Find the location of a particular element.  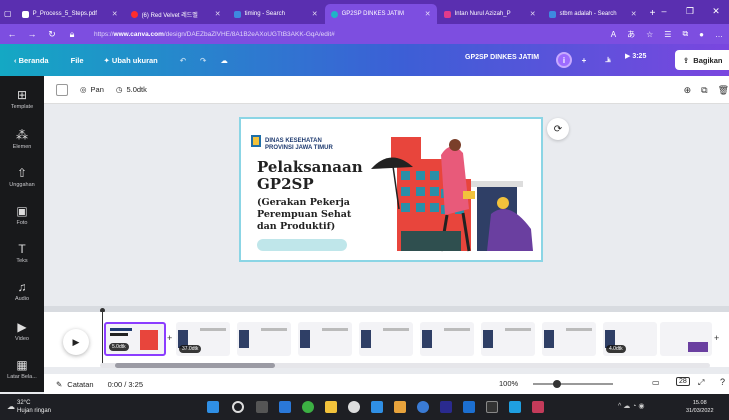

delete-page-icon: 🗑︎ is located at coordinates (723, 90).